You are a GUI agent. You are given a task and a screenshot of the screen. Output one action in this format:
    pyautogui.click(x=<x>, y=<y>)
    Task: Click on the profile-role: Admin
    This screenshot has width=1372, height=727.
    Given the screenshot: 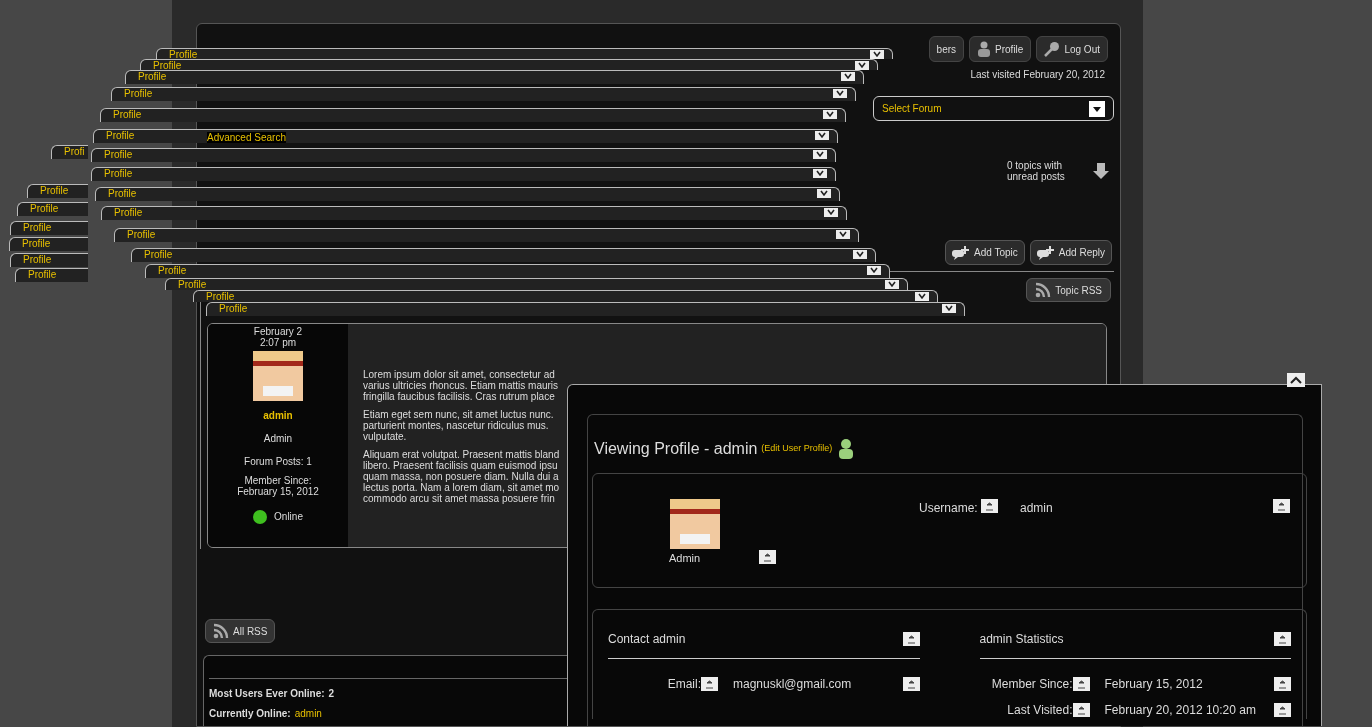 What is the action you would take?
    pyautogui.click(x=685, y=558)
    